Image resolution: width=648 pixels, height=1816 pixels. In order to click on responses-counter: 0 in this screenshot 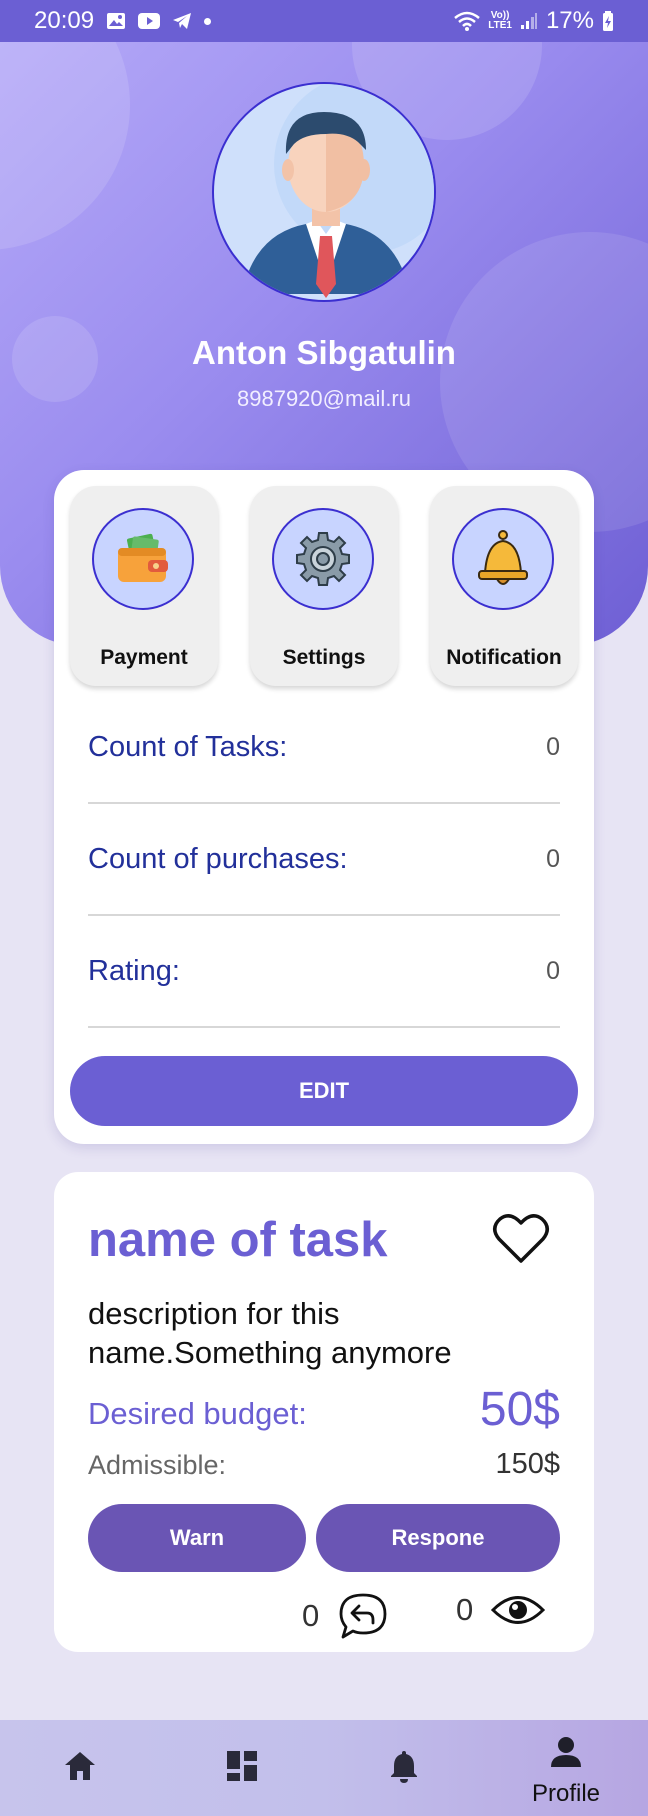, I will do `click(345, 1616)`.